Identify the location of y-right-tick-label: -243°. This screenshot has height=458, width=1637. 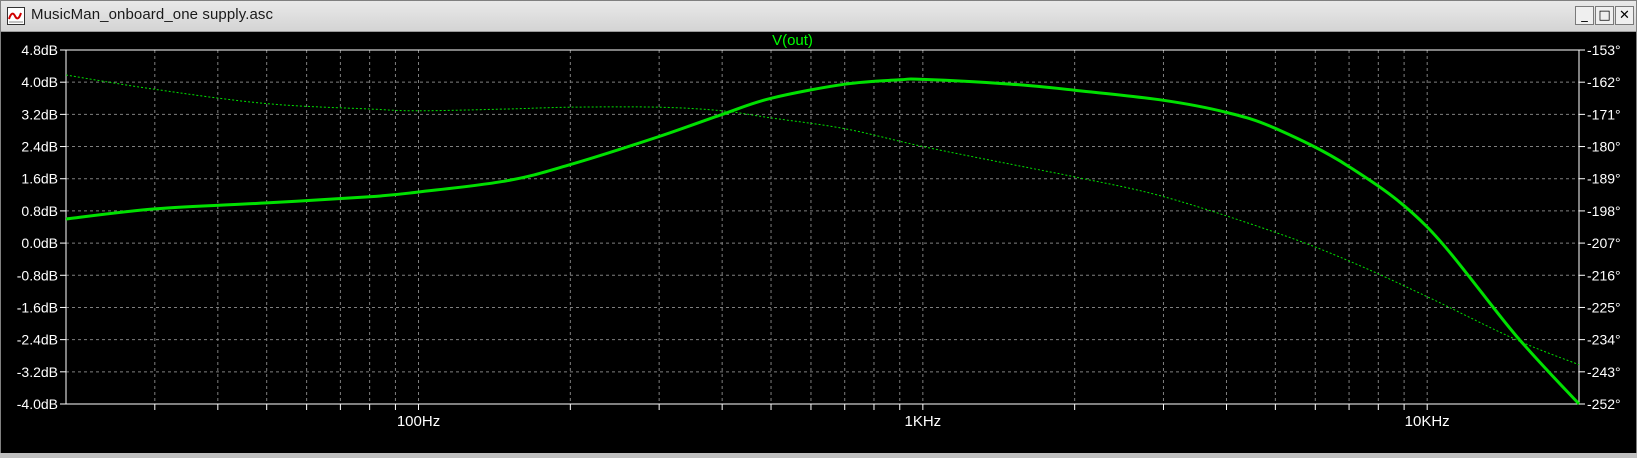
(1604, 372).